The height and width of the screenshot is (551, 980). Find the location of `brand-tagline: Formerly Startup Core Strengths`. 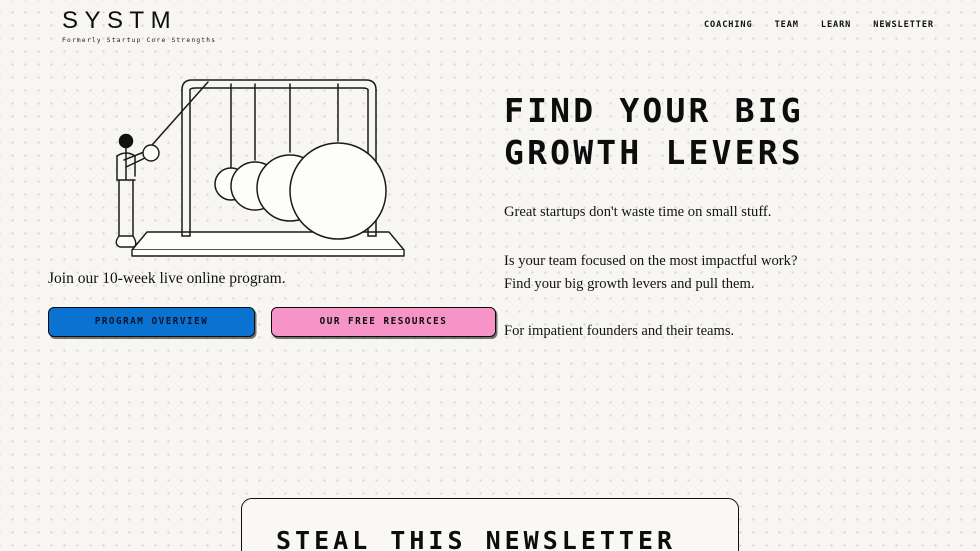

brand-tagline: Formerly Startup Core Strengths is located at coordinates (139, 41).